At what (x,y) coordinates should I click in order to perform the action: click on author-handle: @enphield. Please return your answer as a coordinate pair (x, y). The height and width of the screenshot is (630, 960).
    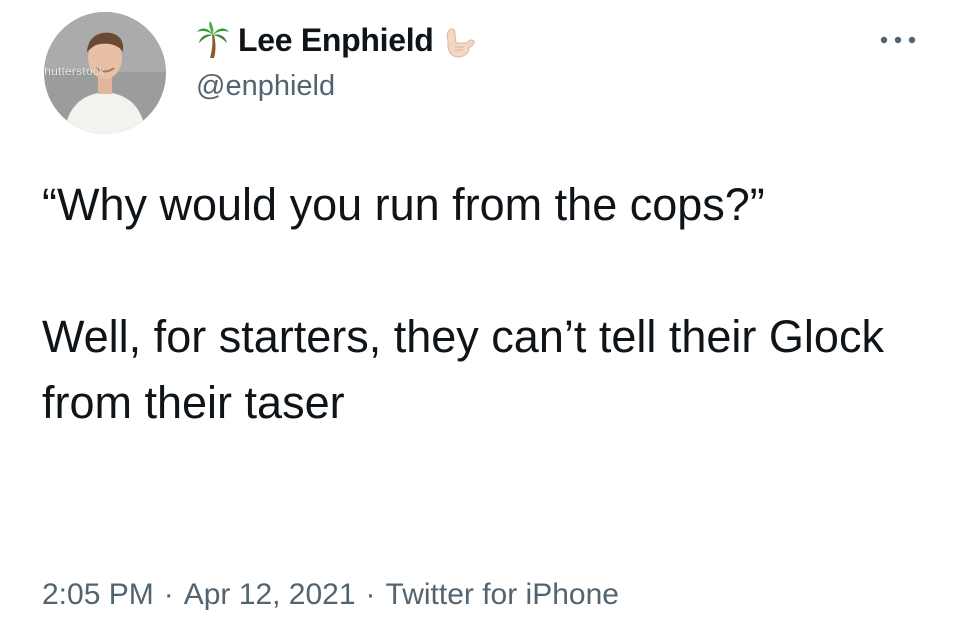
    Looking at the image, I should click on (265, 86).